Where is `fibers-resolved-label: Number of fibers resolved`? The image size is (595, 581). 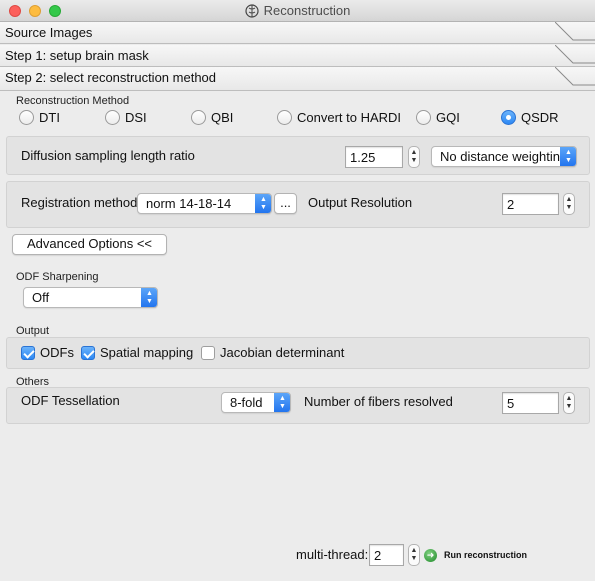 fibers-resolved-label: Number of fibers resolved is located at coordinates (378, 401).